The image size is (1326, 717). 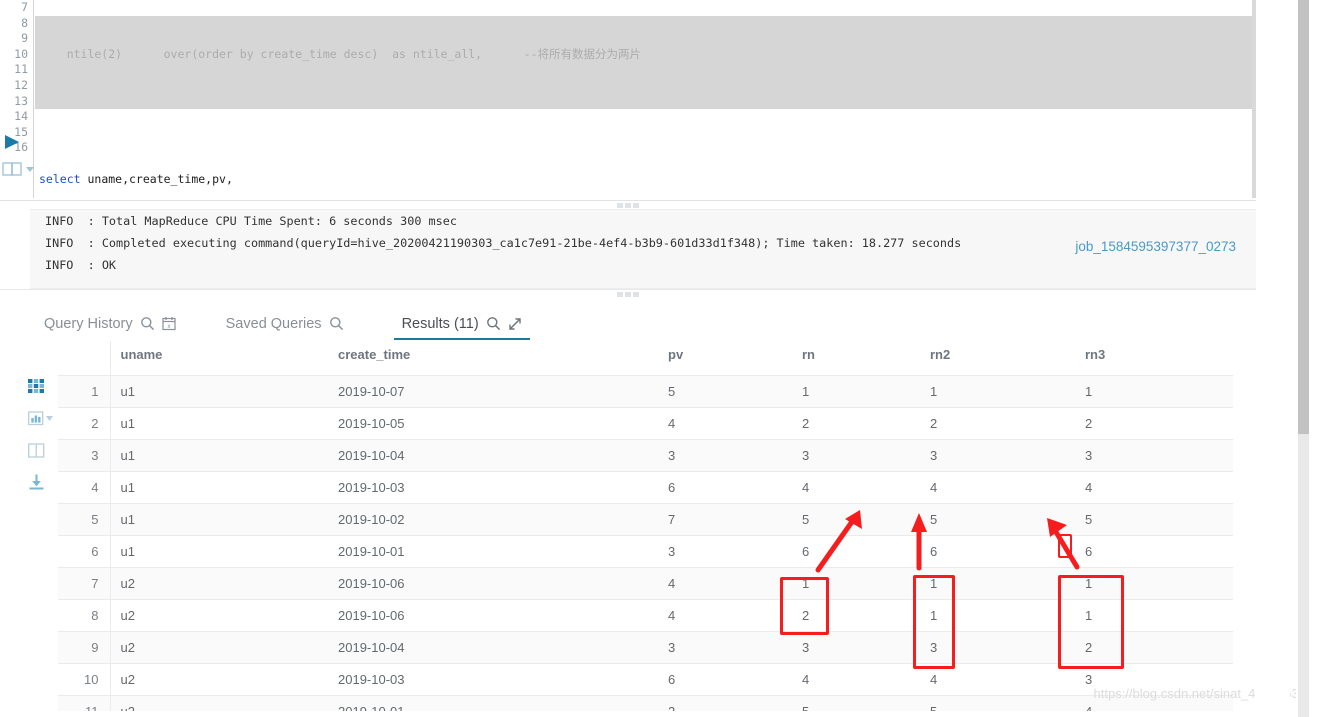 What do you see at coordinates (1302, 217) in the screenshot?
I see `page-scrollbar-thumb` at bounding box center [1302, 217].